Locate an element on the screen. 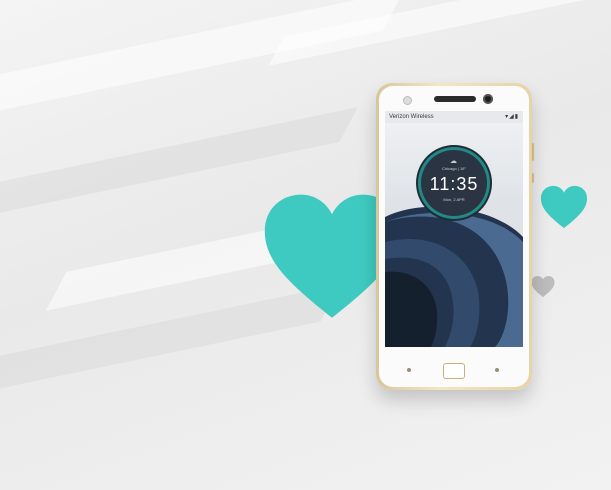 This screenshot has width=611, height=490. wallpaper-swoosh is located at coordinates (454, 272).